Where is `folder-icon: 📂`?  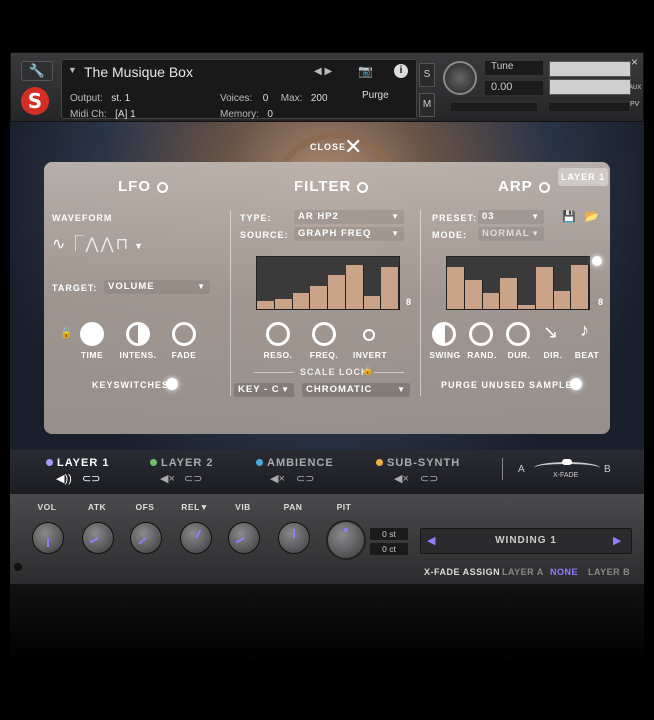 folder-icon: 📂 is located at coordinates (591, 216).